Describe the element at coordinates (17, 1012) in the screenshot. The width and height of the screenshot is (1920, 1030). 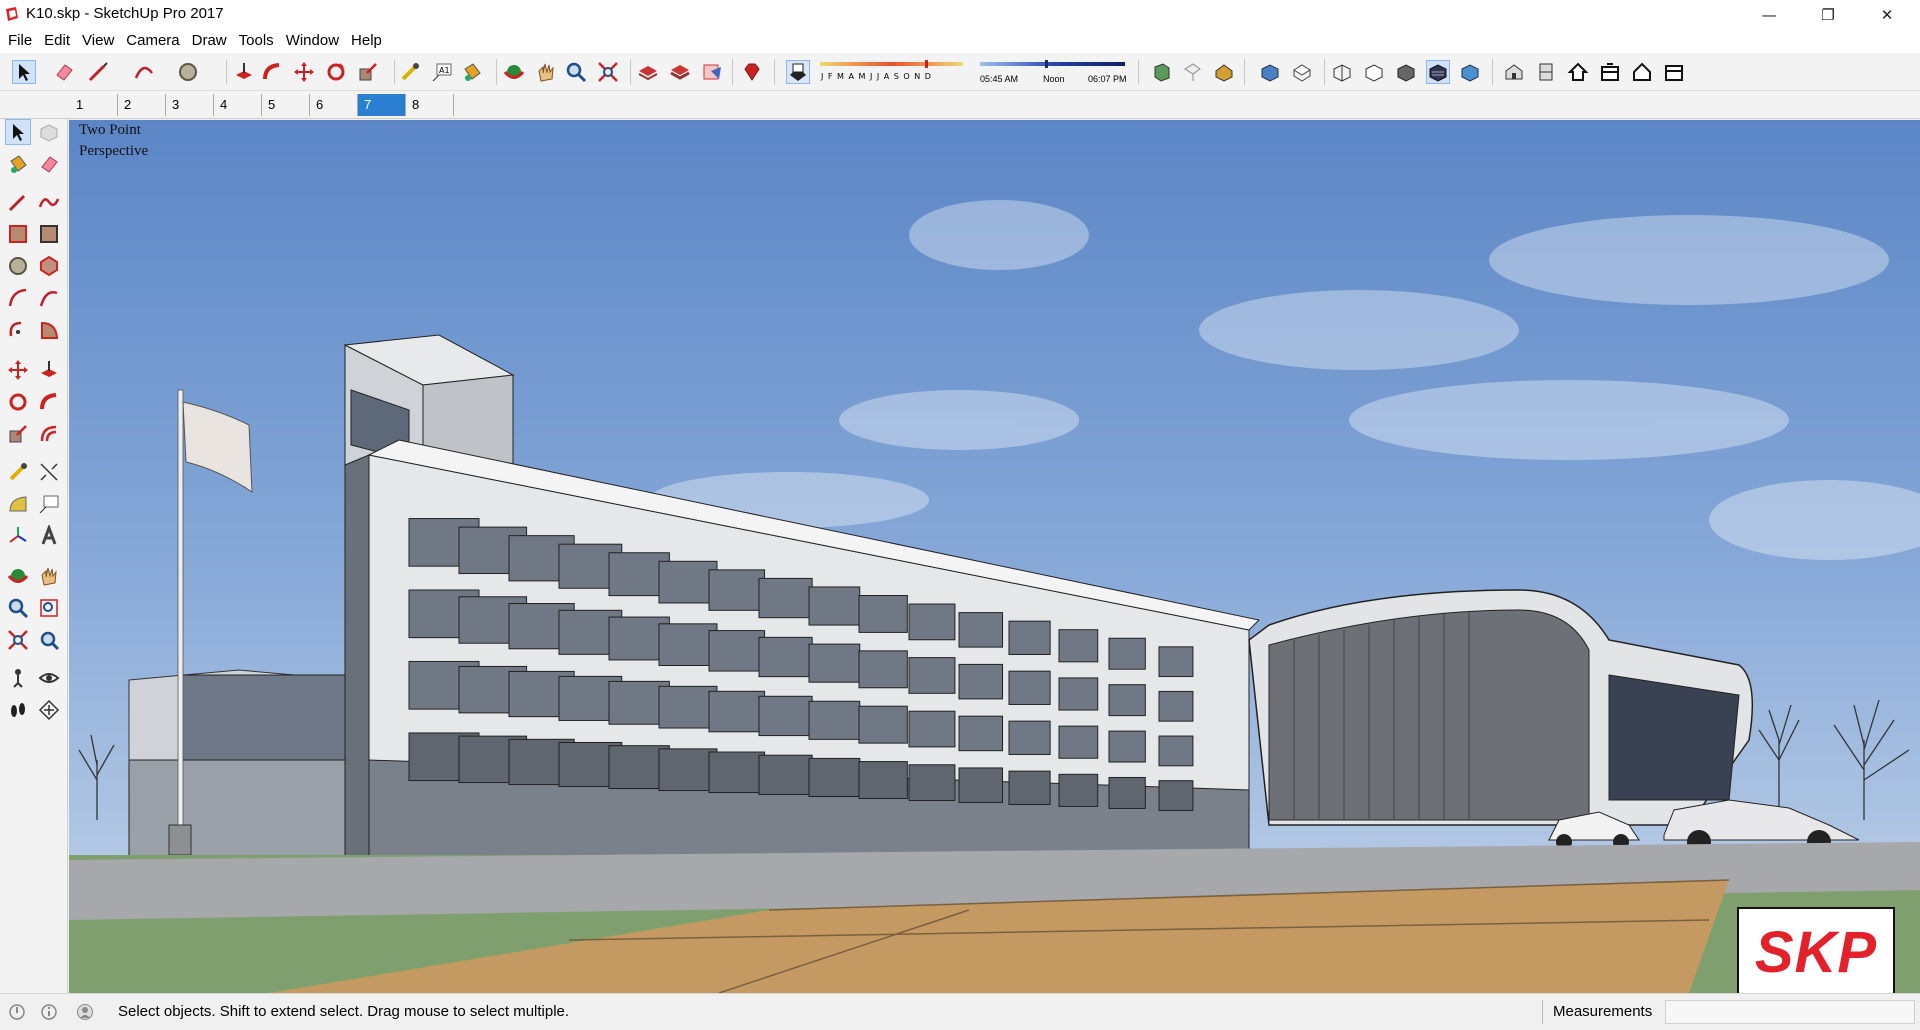
I see `geolocation-icon` at that location.